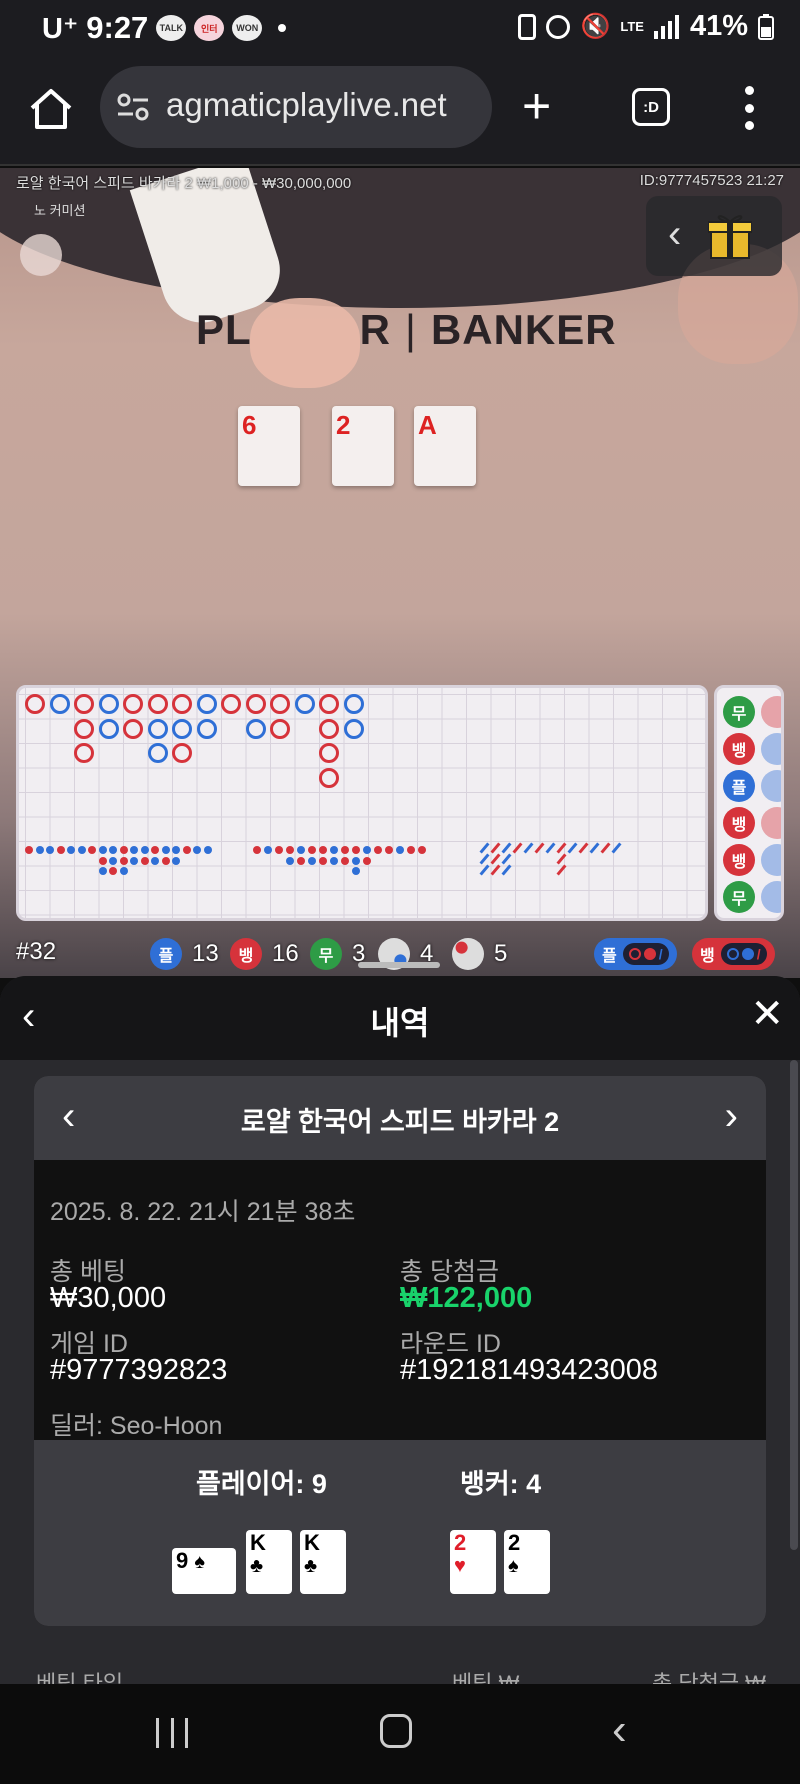  Describe the element at coordinates (108, 1298) in the screenshot. I see `total-bet-value: ₩30,000` at that location.